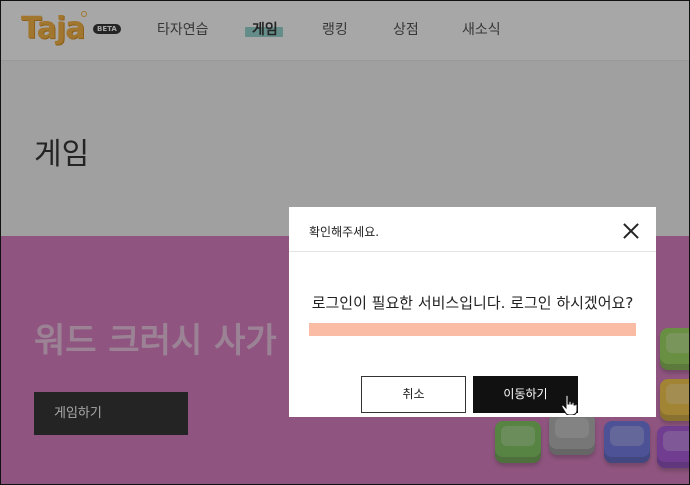 This screenshot has width=690, height=485. What do you see at coordinates (631, 231) in the screenshot?
I see `close-icon` at bounding box center [631, 231].